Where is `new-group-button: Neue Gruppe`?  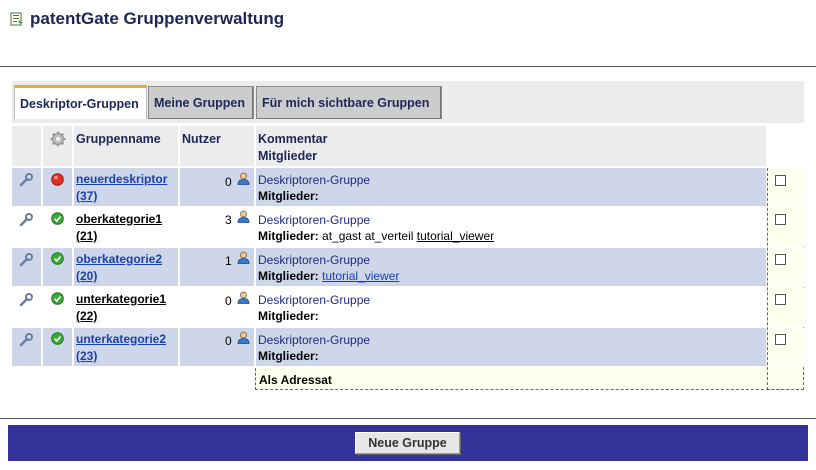
new-group-button: Neue Gruppe is located at coordinates (407, 443).